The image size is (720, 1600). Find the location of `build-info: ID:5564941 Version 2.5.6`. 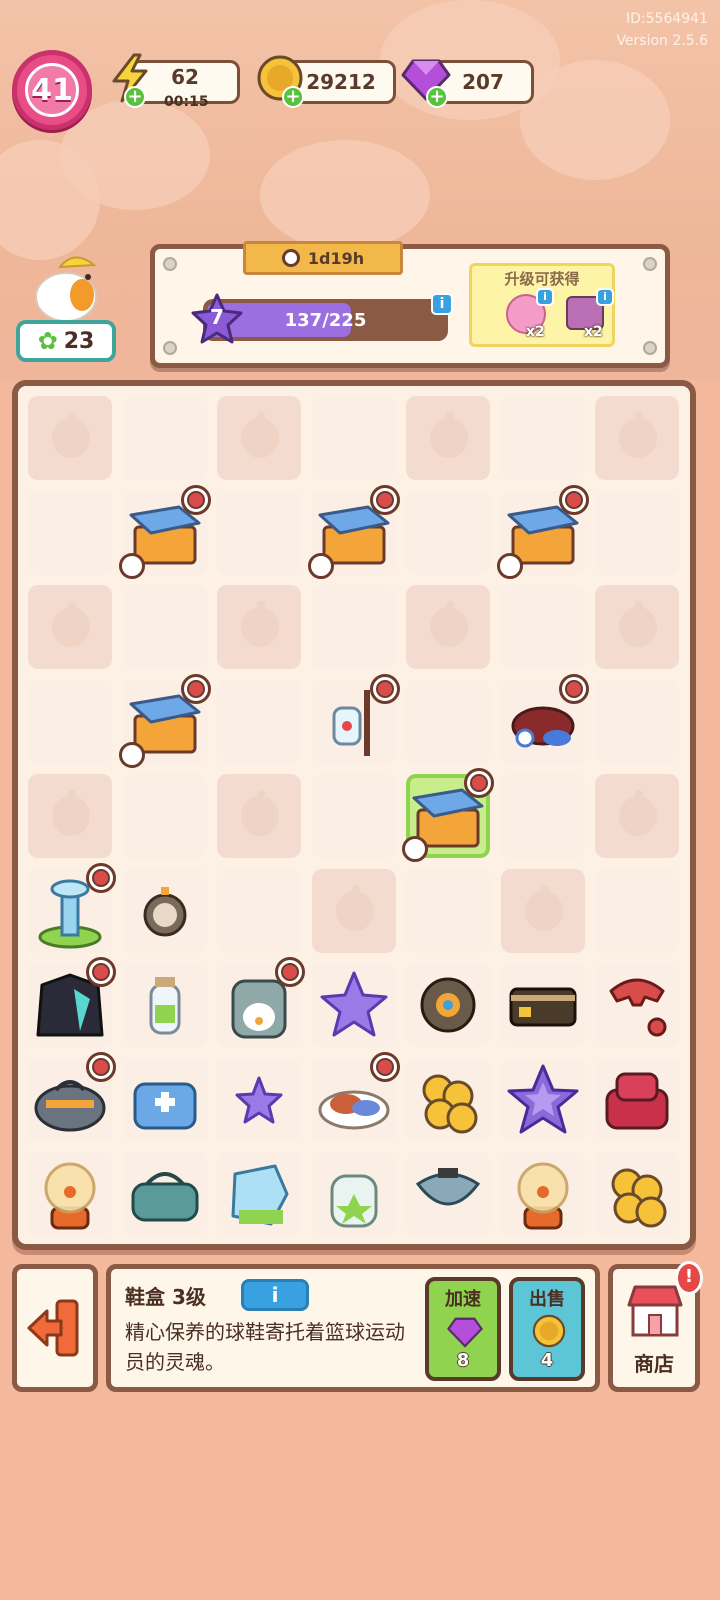

build-info: ID:5564941 Version 2.5.6 is located at coordinates (662, 30).